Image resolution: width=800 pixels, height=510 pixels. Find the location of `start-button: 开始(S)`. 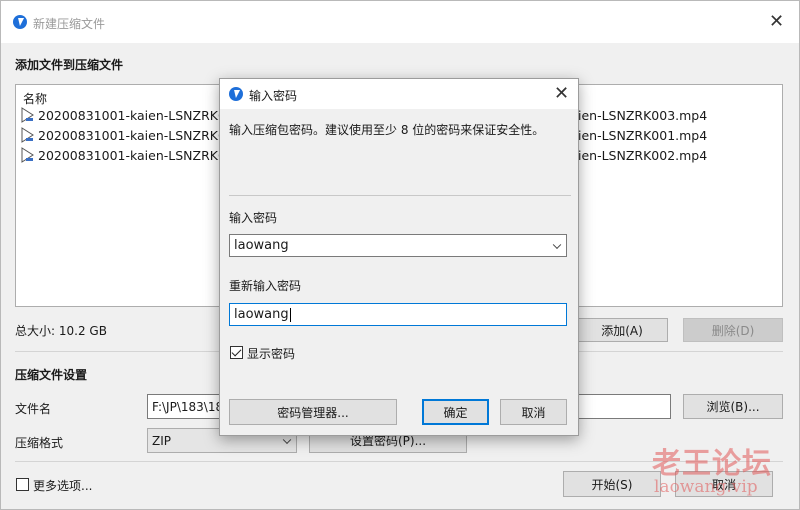

start-button: 开始(S) is located at coordinates (612, 484).